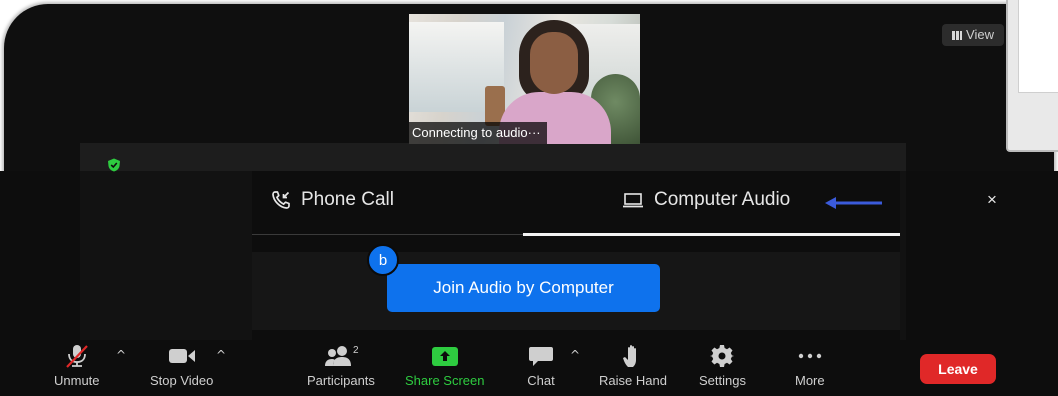 The image size is (1058, 396). What do you see at coordinates (810, 380) in the screenshot?
I see `more-label: More` at bounding box center [810, 380].